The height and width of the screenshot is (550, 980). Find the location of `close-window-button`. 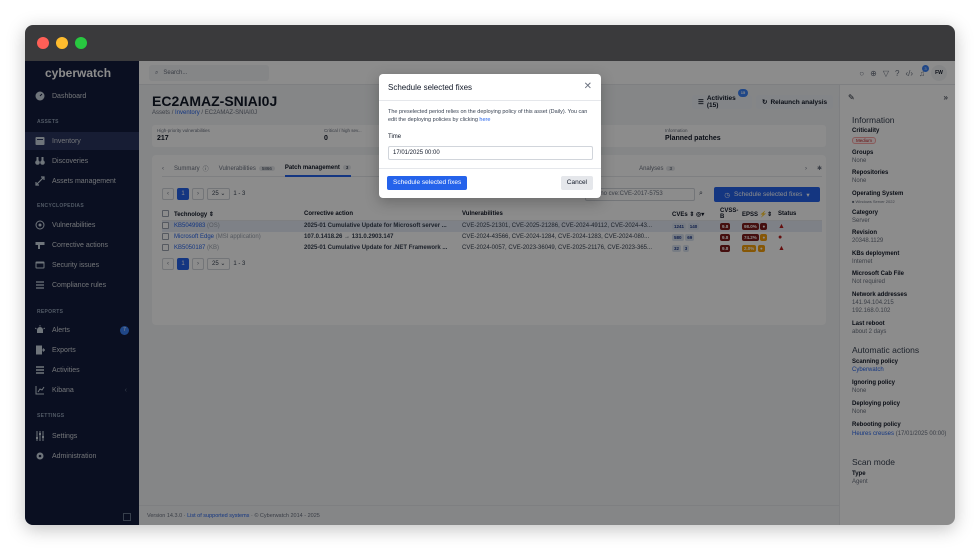

close-window-button is located at coordinates (43, 43).